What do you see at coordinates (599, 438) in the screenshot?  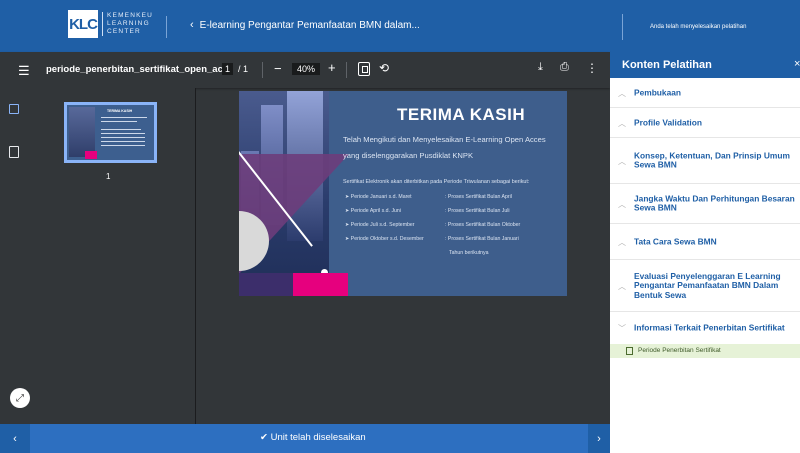 I see `next-unit-button: ›` at bounding box center [599, 438].